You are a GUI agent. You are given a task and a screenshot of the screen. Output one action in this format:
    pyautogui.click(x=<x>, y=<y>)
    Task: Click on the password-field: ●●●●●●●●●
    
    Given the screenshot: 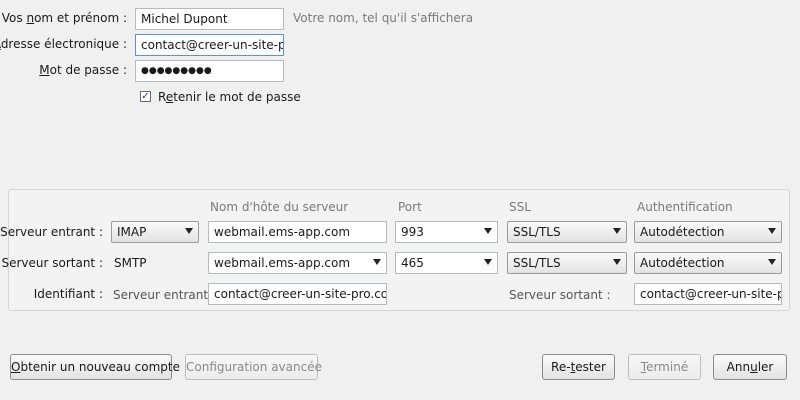 What is the action you would take?
    pyautogui.click(x=209, y=71)
    